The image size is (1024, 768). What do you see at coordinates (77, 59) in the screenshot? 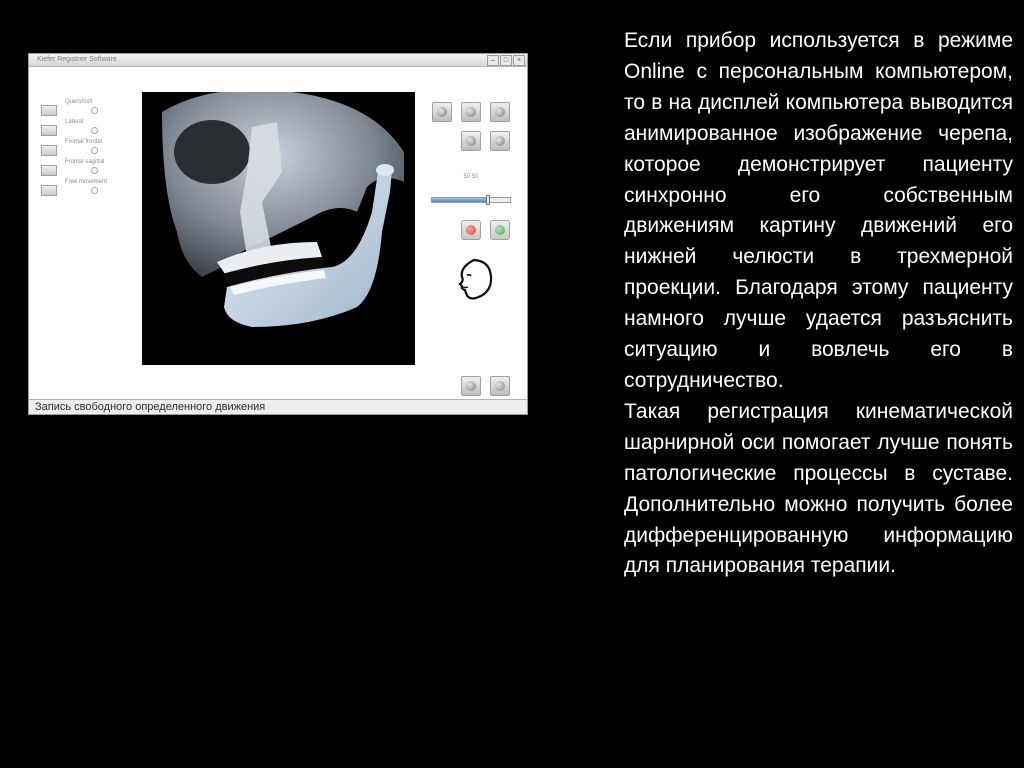
I see `window-title: Kiefer Registrier Software` at bounding box center [77, 59].